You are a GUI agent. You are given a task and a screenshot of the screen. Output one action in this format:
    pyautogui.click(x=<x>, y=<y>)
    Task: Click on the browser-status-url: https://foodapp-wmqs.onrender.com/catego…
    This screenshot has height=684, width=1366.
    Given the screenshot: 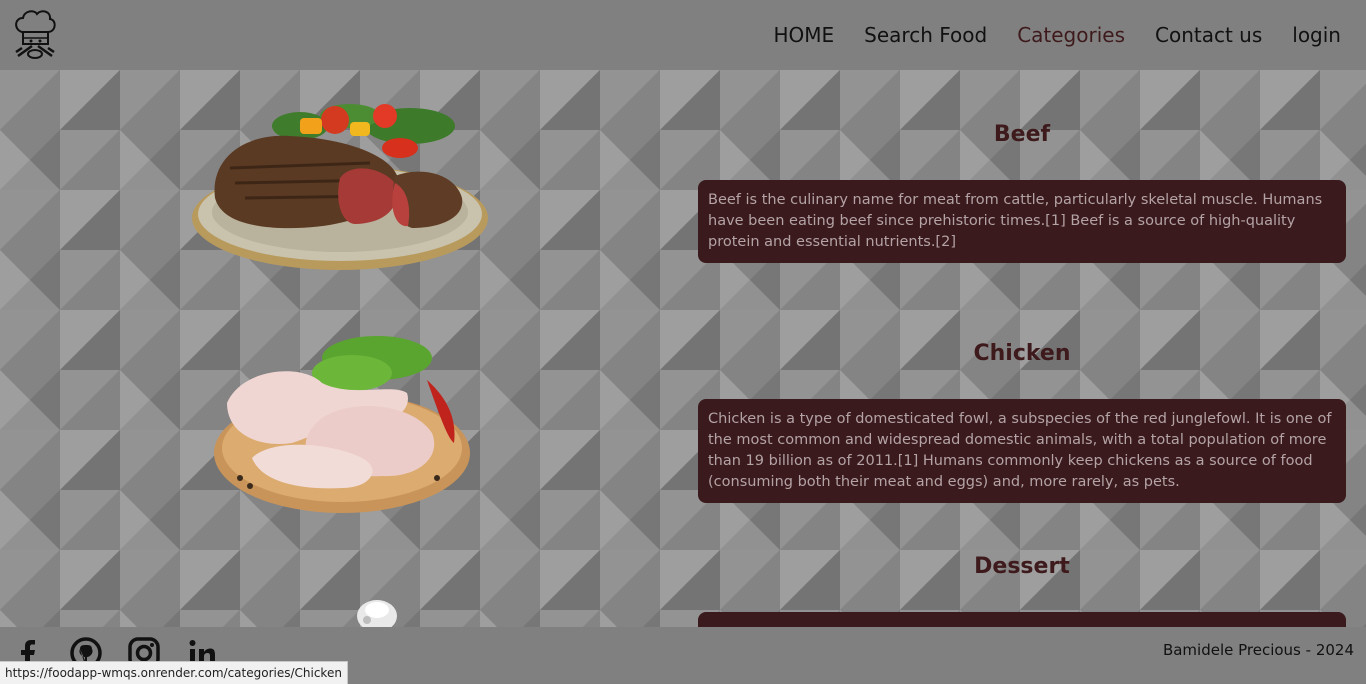 What is the action you would take?
    pyautogui.click(x=174, y=672)
    